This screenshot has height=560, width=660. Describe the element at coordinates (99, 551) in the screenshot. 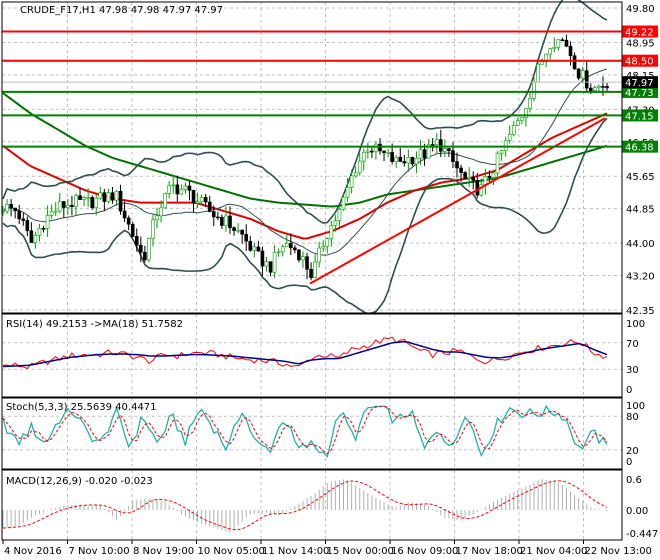

I see `x-tick-label: 7 Nov 10:00` at that location.